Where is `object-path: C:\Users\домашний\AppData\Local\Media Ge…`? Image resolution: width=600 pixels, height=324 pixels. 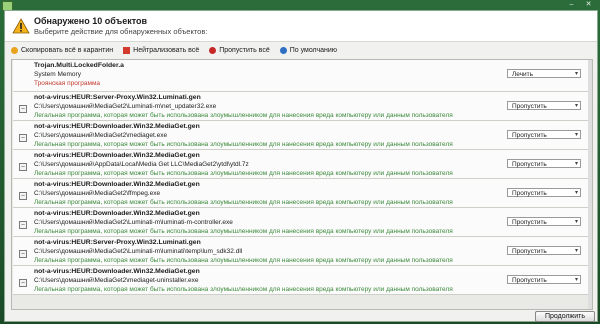
object-path: C:\Users\домашний\AppData\Local\Media Ge… is located at coordinates (141, 164).